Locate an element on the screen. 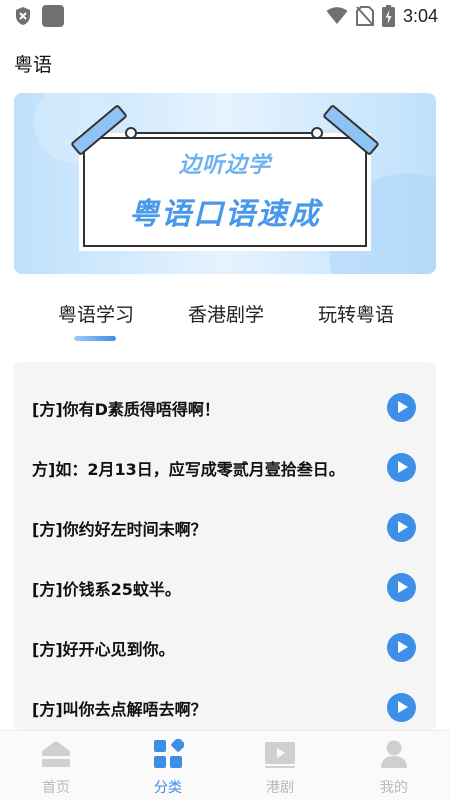 This screenshot has width=450, height=800. nav-home-label: 首页 is located at coordinates (56, 788).